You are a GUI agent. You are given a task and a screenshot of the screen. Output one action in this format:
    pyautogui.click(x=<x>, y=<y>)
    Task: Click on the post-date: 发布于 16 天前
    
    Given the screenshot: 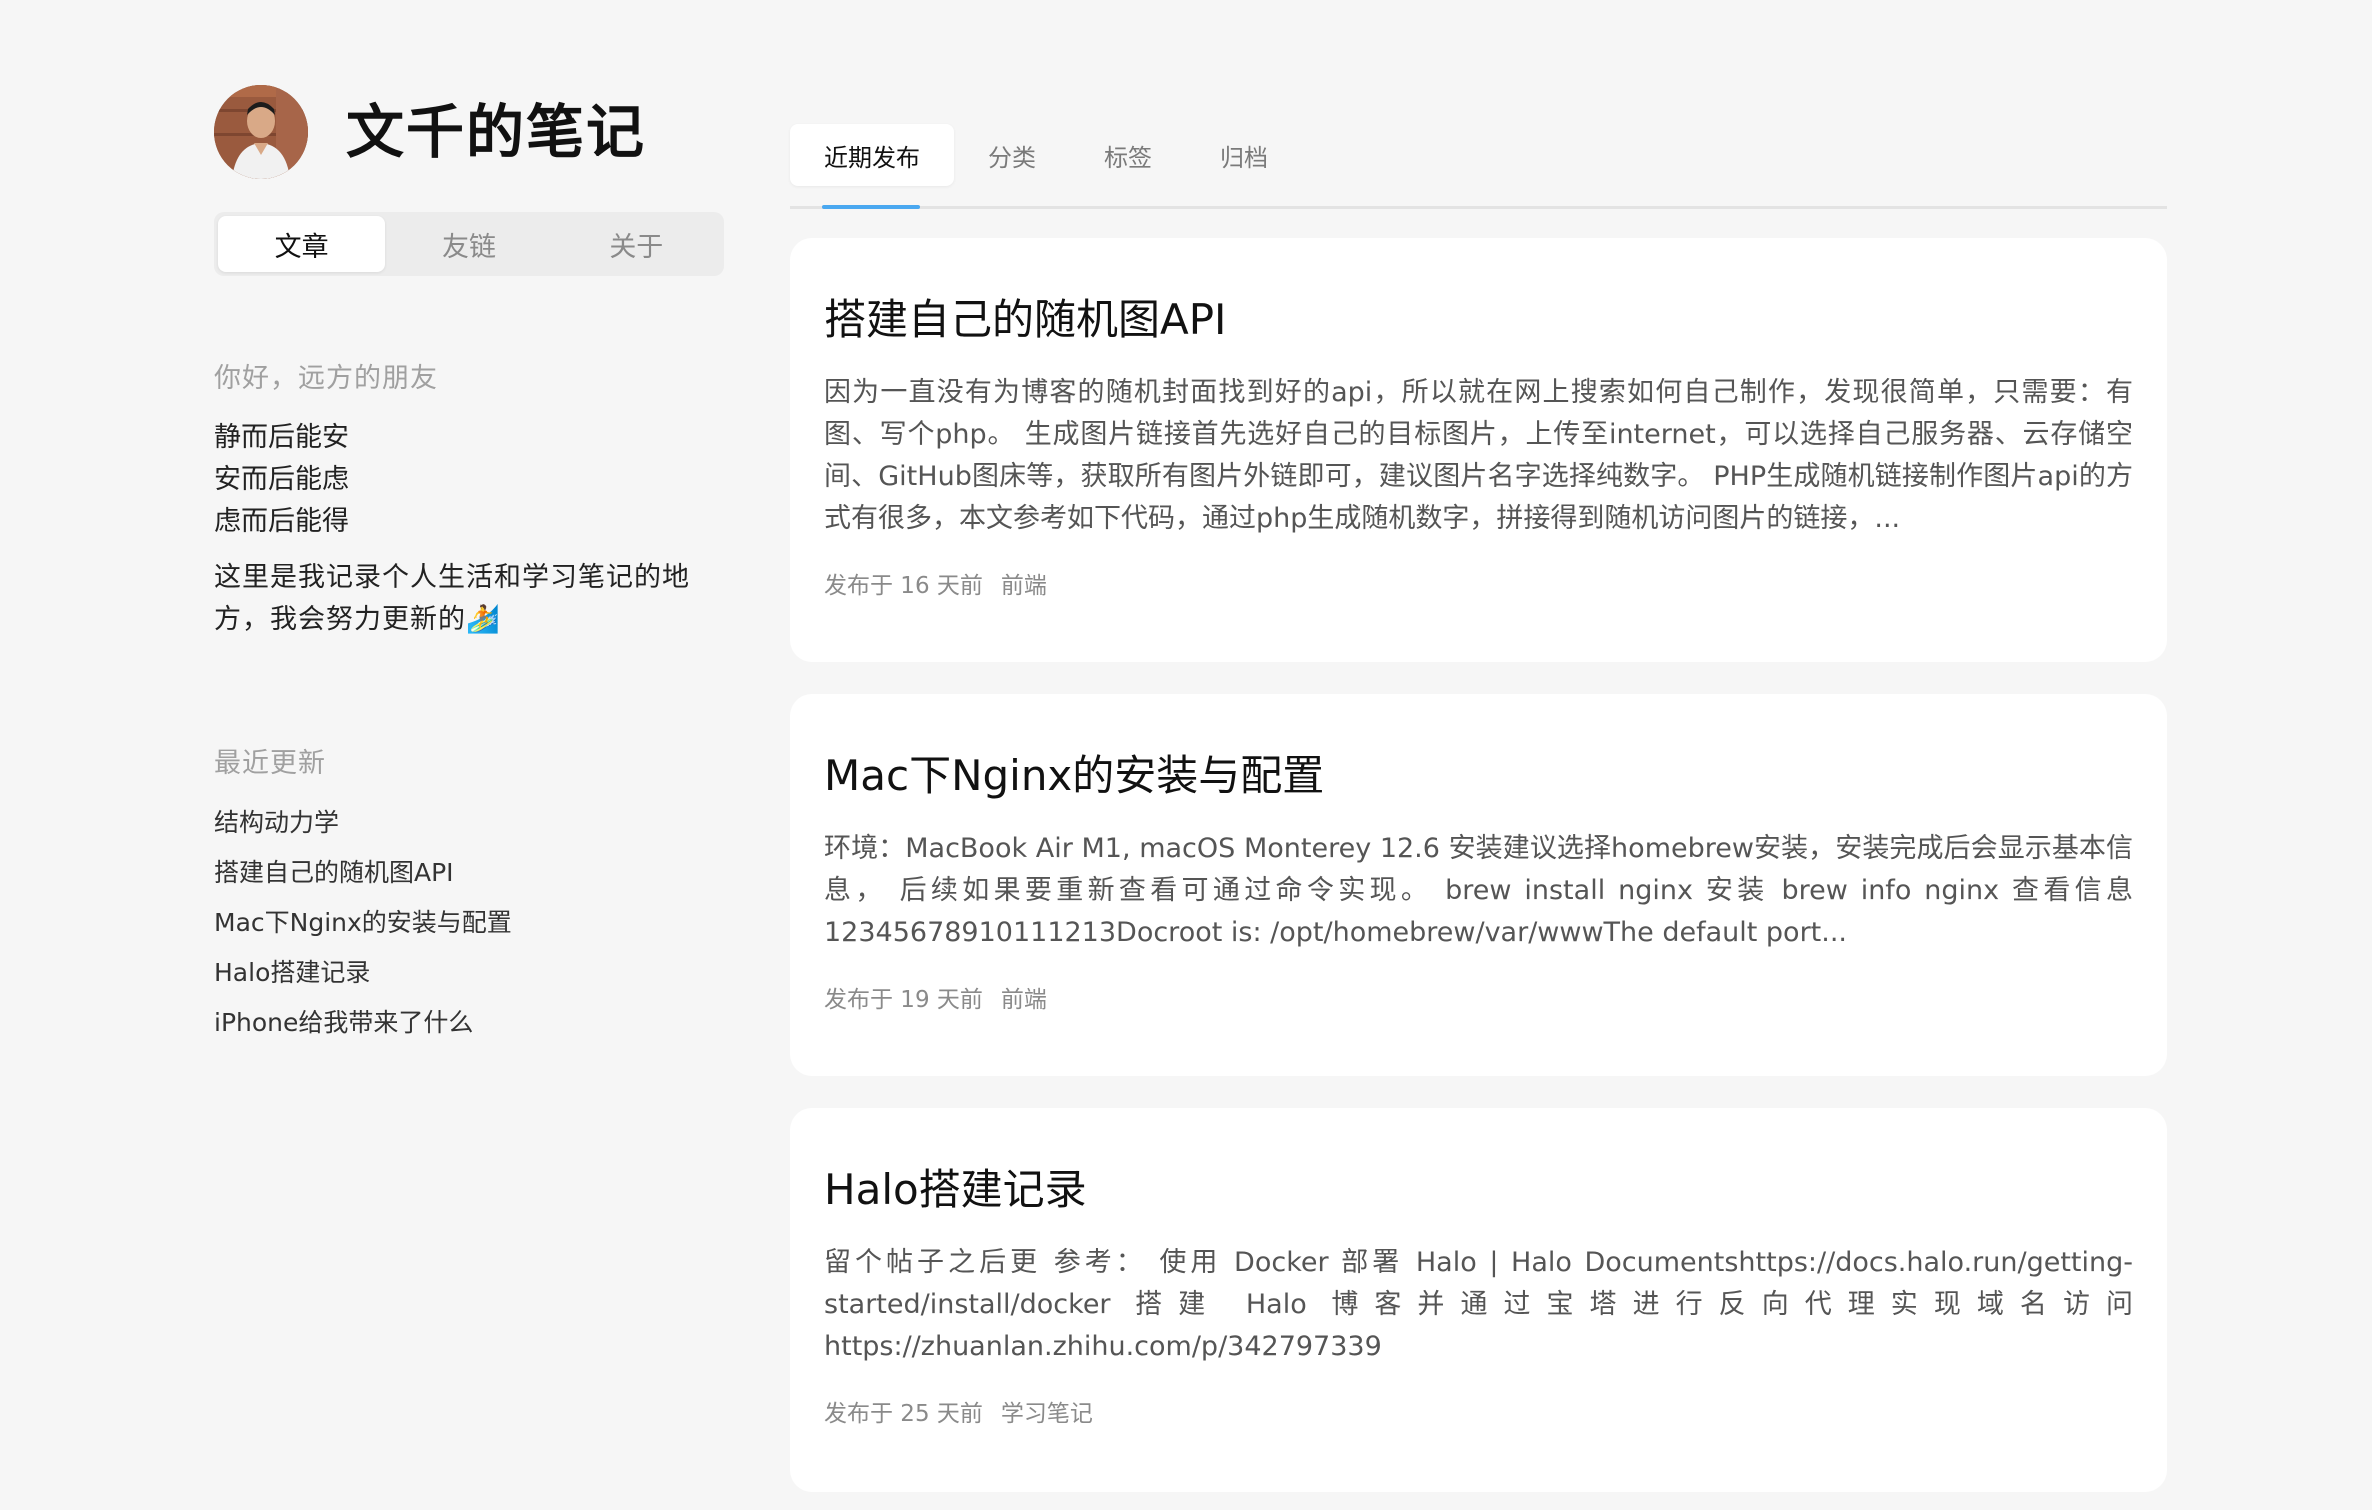 What is the action you would take?
    pyautogui.click(x=903, y=586)
    